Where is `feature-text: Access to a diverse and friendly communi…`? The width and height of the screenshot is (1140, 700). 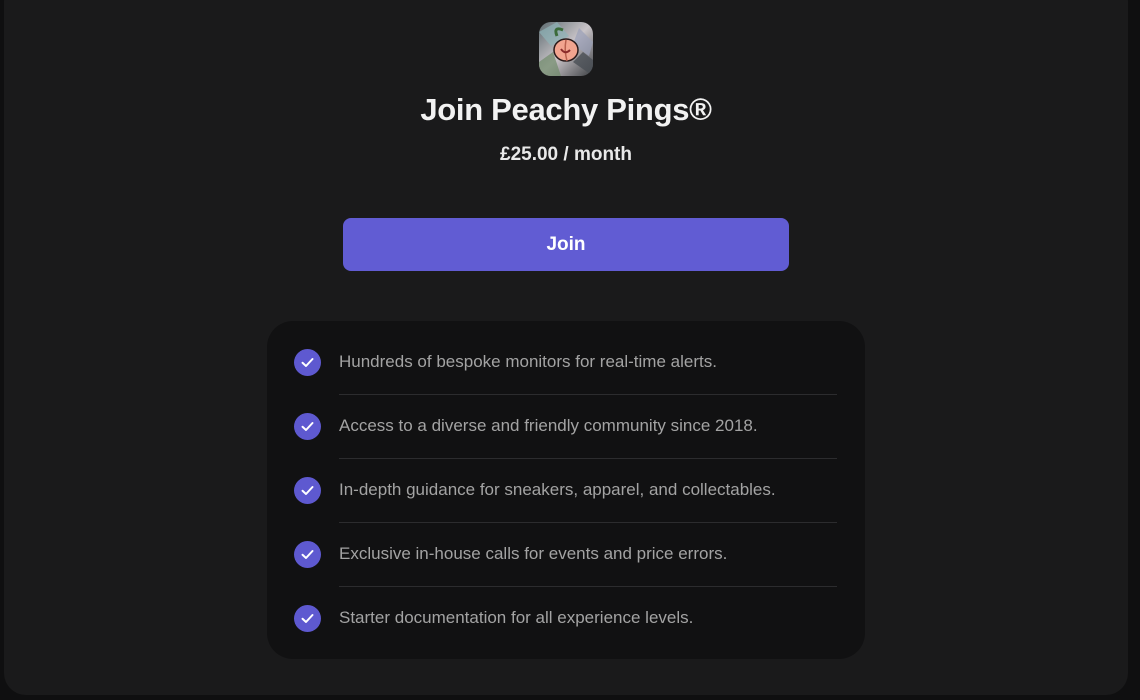
feature-text: Access to a diverse and friendly communi… is located at coordinates (548, 425).